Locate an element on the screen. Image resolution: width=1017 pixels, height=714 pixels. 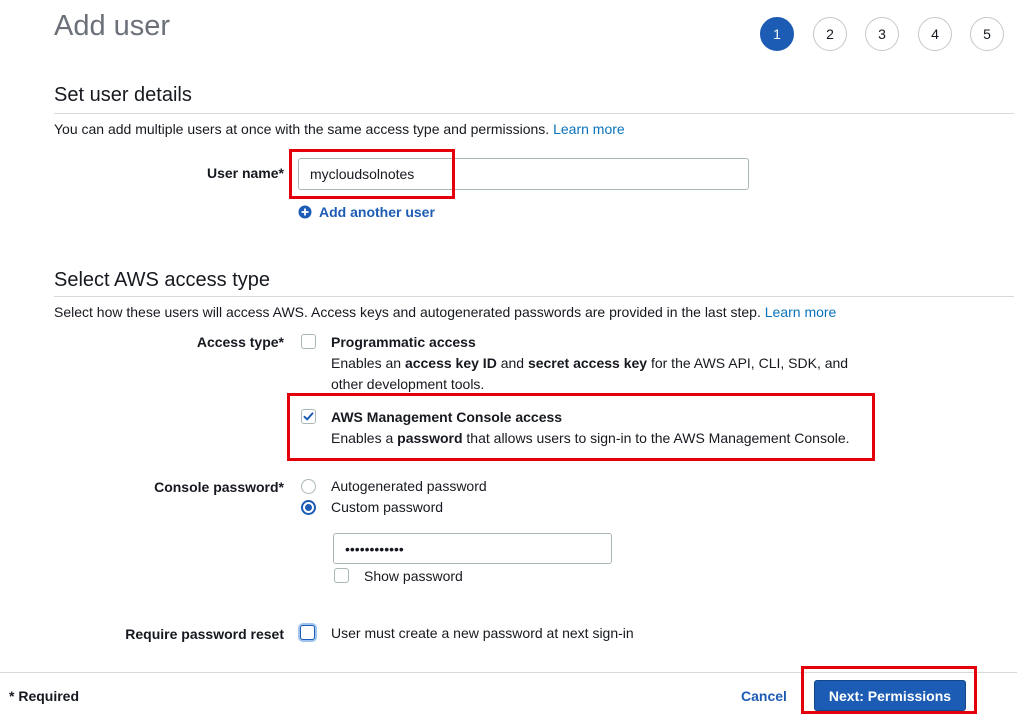
step-1-indicator: 1 is located at coordinates (777, 34).